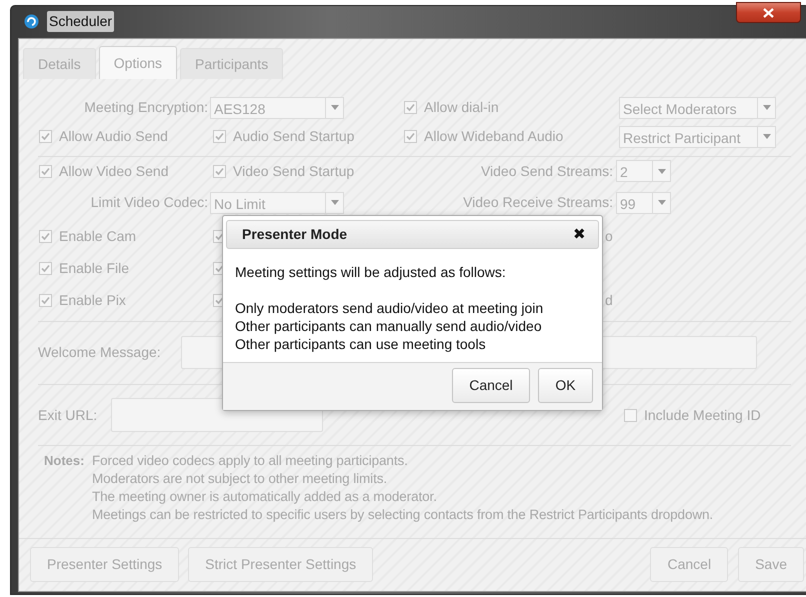 The height and width of the screenshot is (597, 806). Describe the element at coordinates (250, 461) in the screenshot. I see `note-text: Forced video codecs apply to all meeting participants.` at that location.